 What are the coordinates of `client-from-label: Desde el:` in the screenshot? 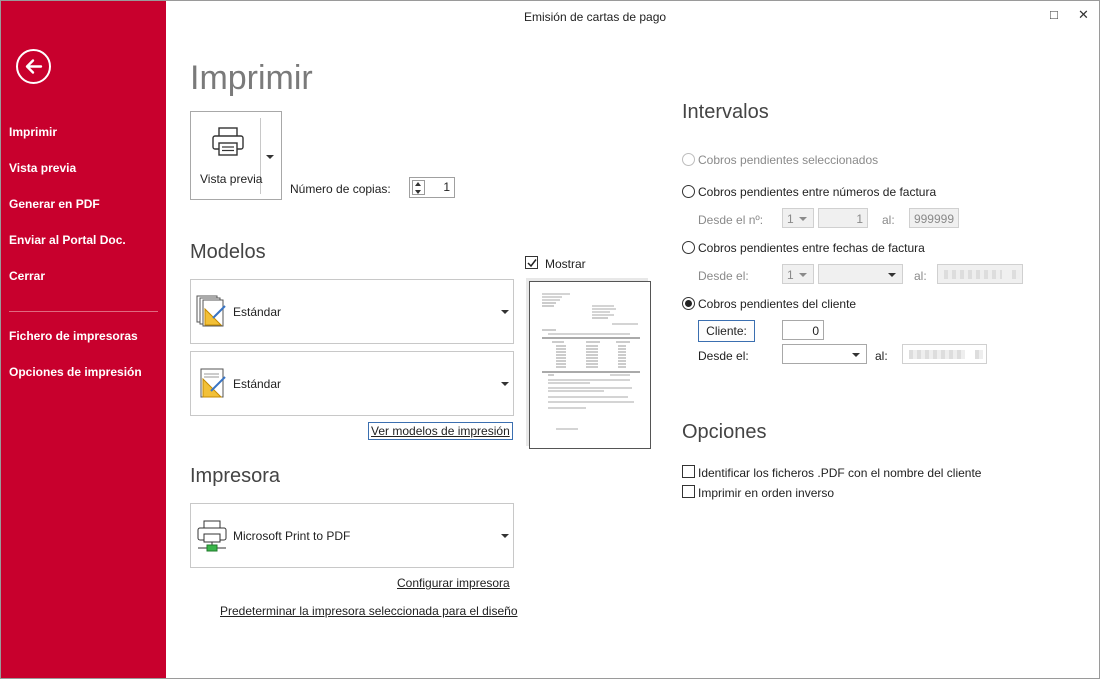 It's located at (723, 356).